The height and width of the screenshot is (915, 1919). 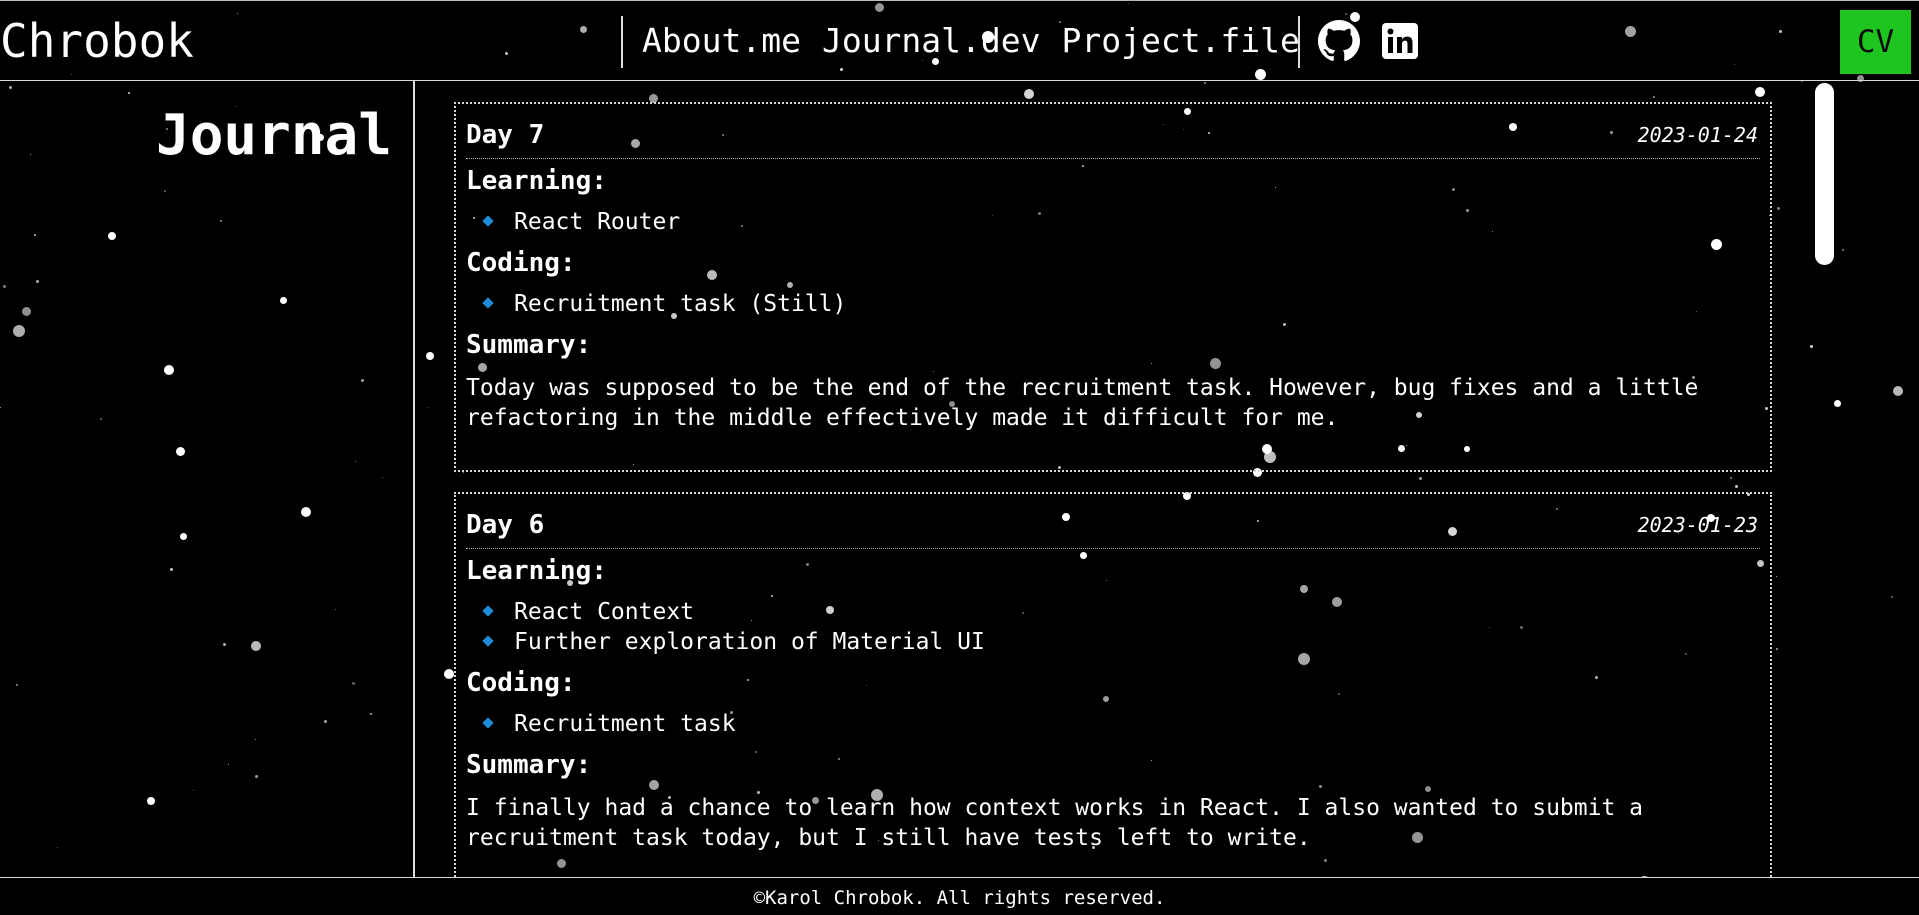 I want to click on entry-header: Day 6 2023-01-23, so click(x=1113, y=526).